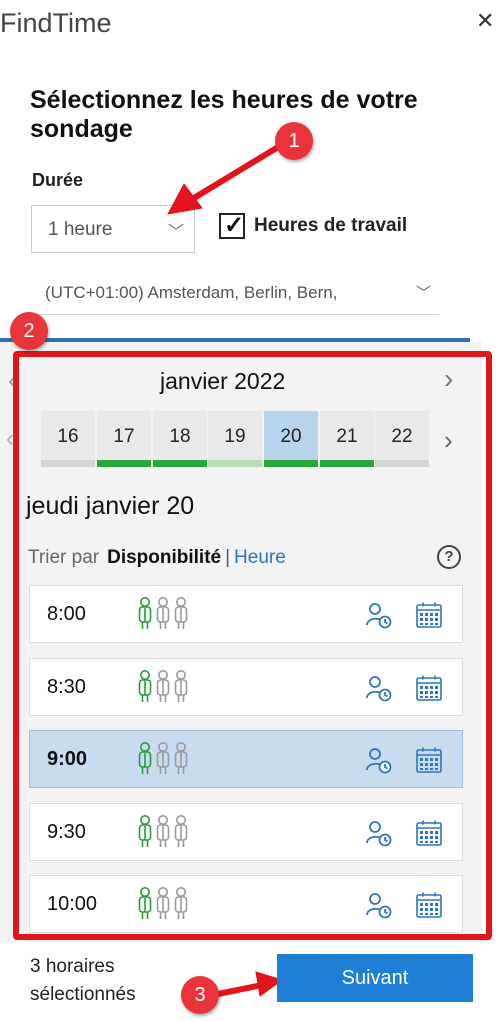 This screenshot has width=500, height=1021. What do you see at coordinates (10, 439) in the screenshot?
I see `previous-days-icon: ‹` at bounding box center [10, 439].